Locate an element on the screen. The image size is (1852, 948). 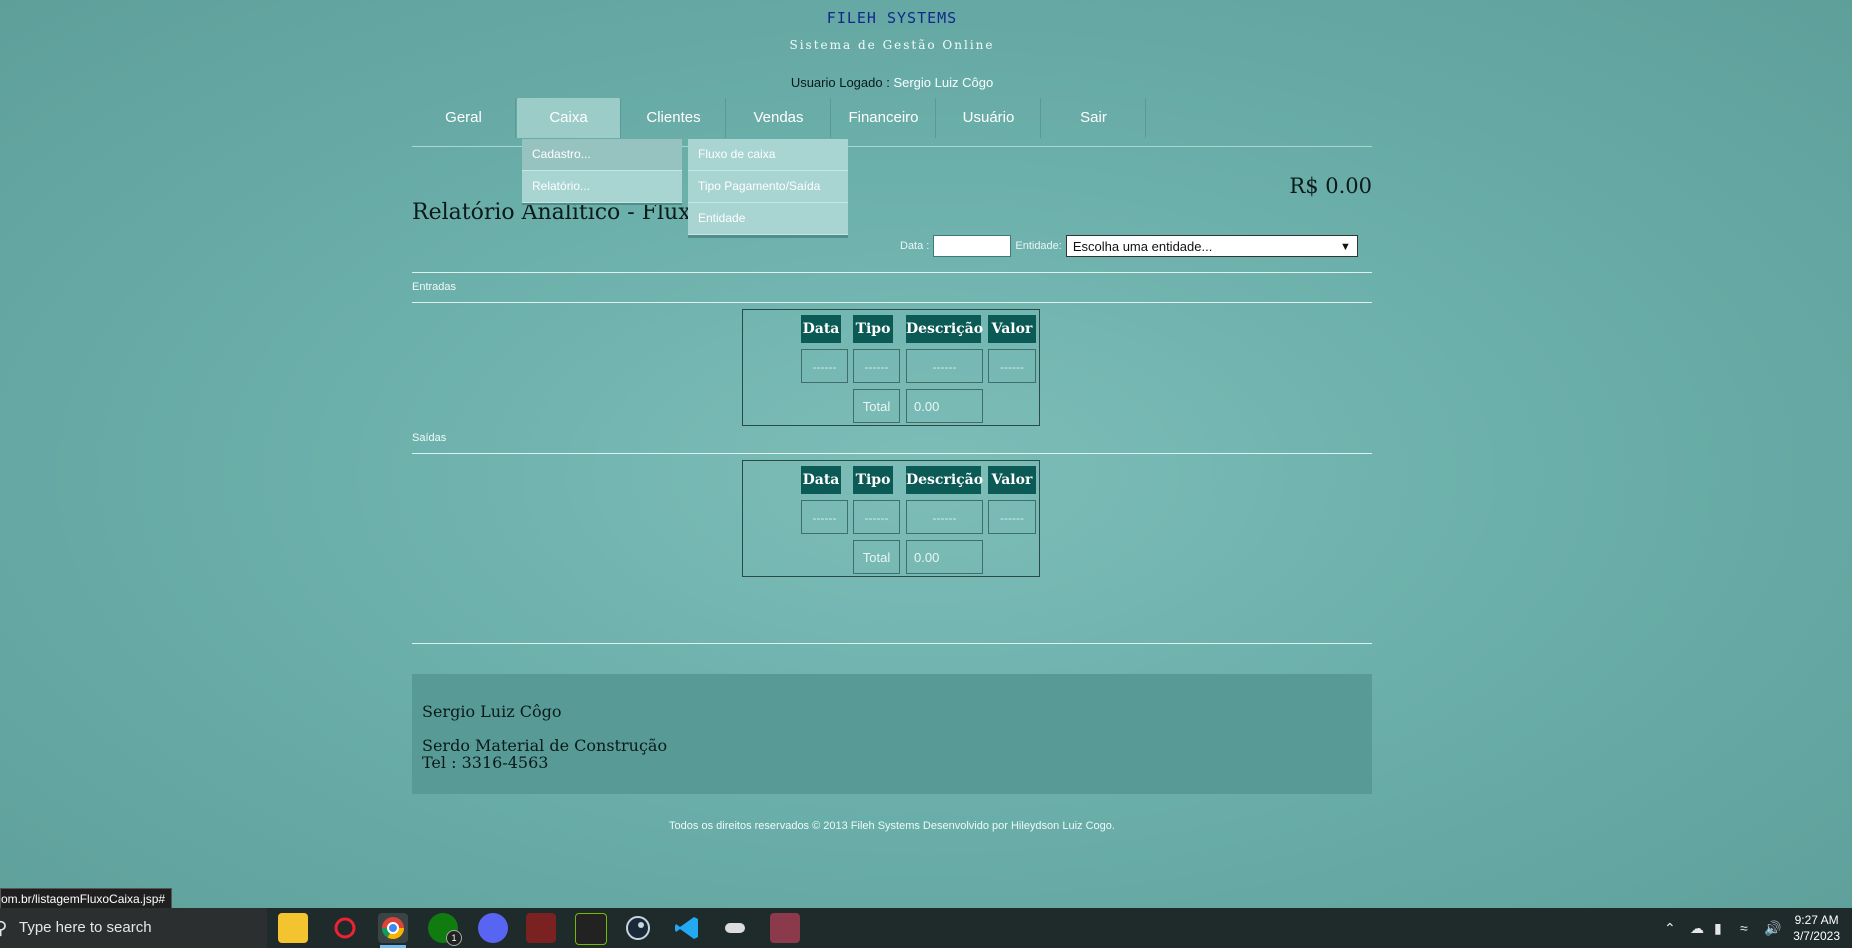
volume-icon: 🔊 is located at coordinates (1772, 928).